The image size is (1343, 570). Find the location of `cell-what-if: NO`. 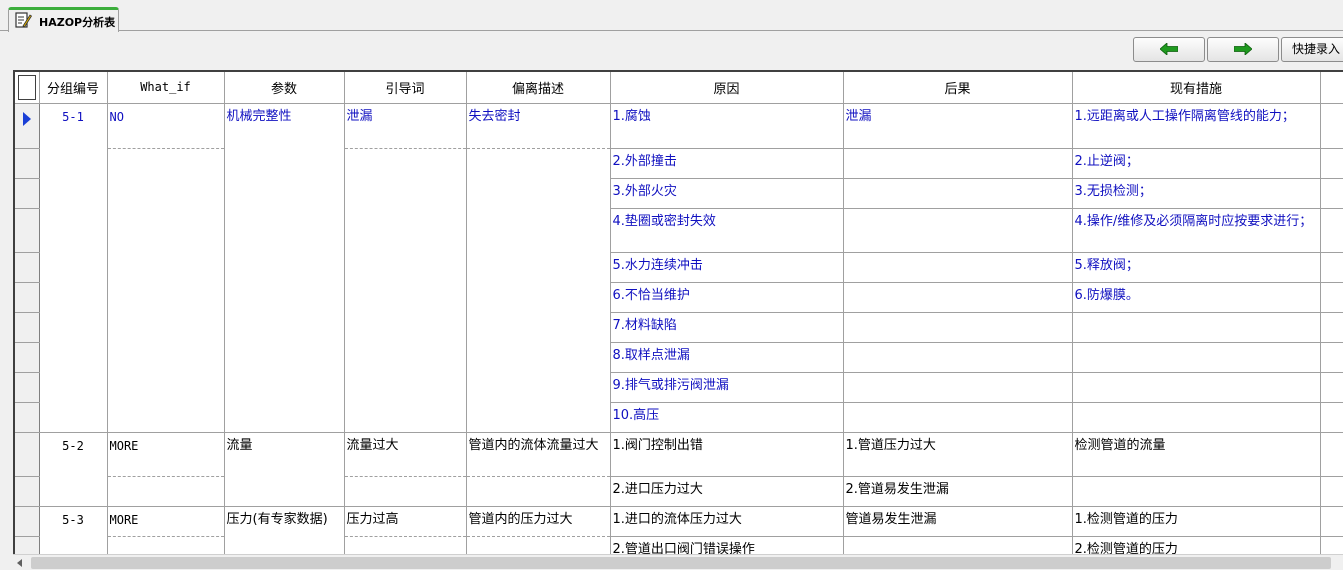

cell-what-if: NO is located at coordinates (166, 126).